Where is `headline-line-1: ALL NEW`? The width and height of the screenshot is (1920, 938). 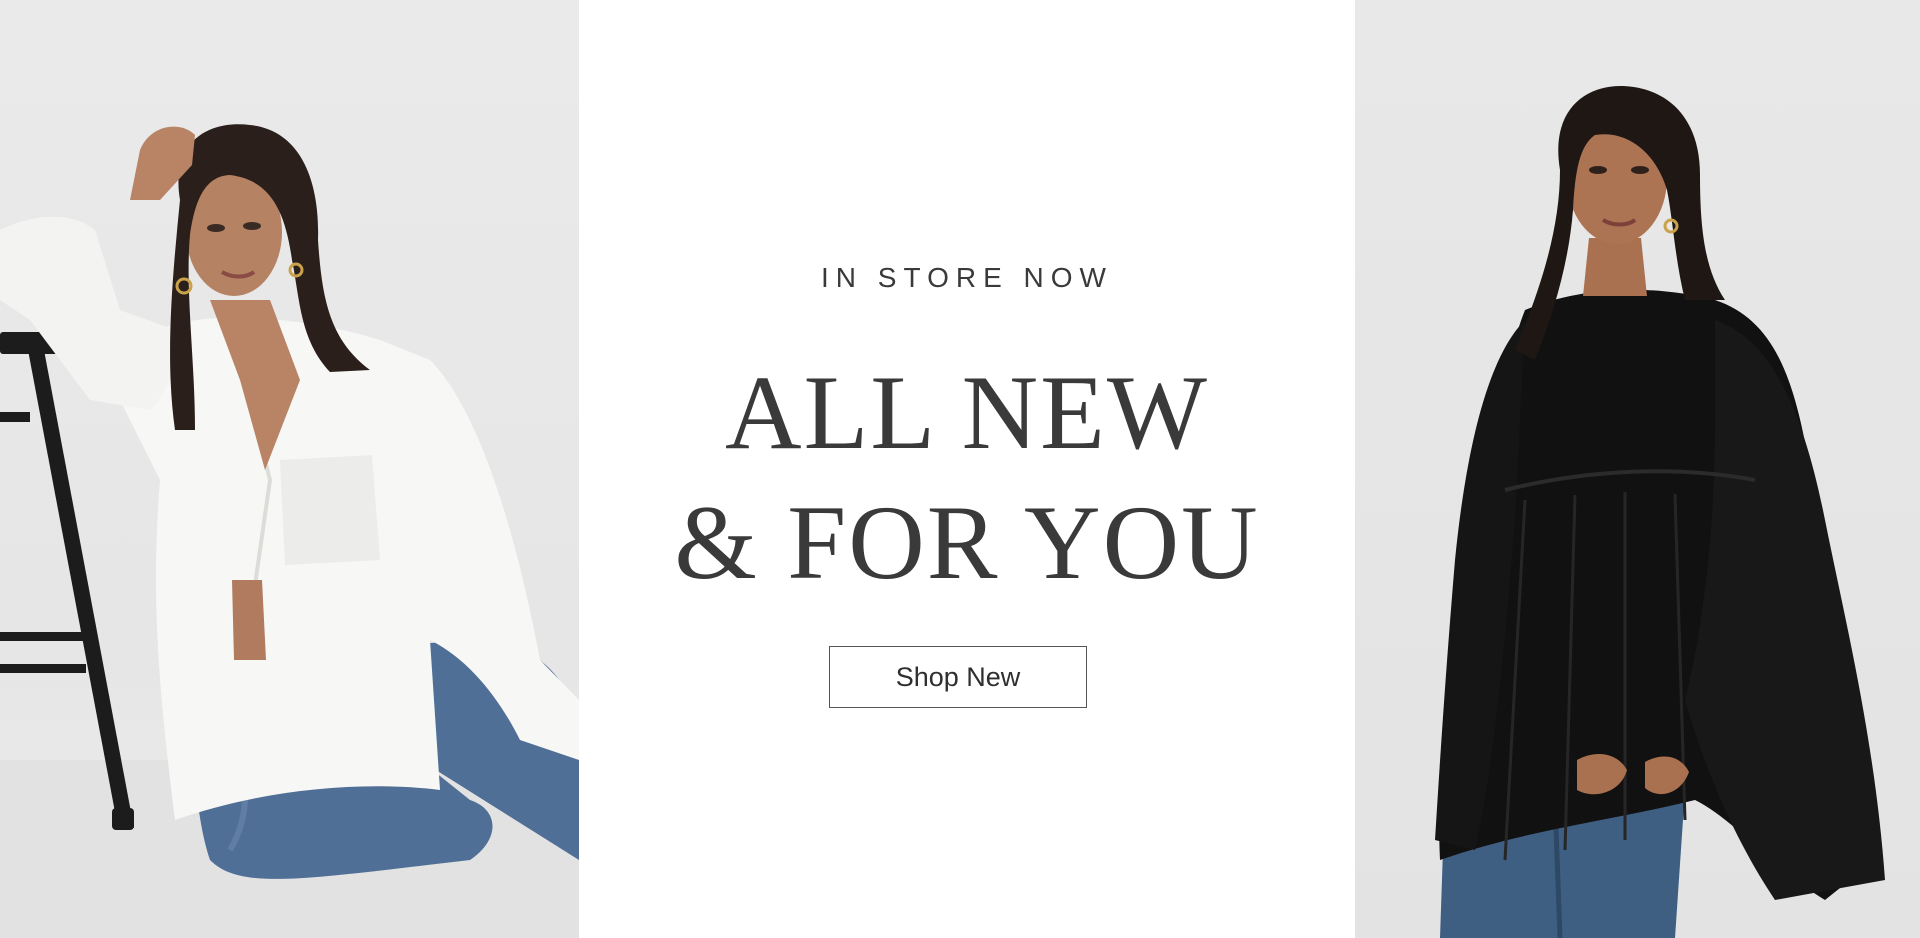 headline-line-1: ALL NEW is located at coordinates (967, 412).